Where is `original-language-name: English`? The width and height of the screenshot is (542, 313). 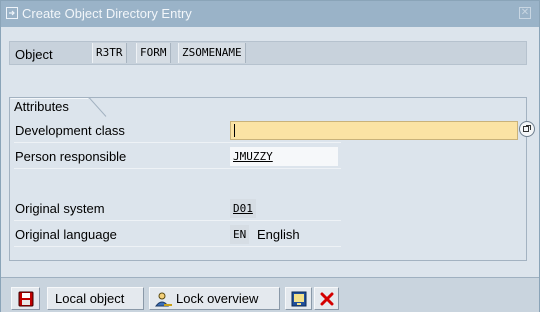
original-language-name: English is located at coordinates (278, 234).